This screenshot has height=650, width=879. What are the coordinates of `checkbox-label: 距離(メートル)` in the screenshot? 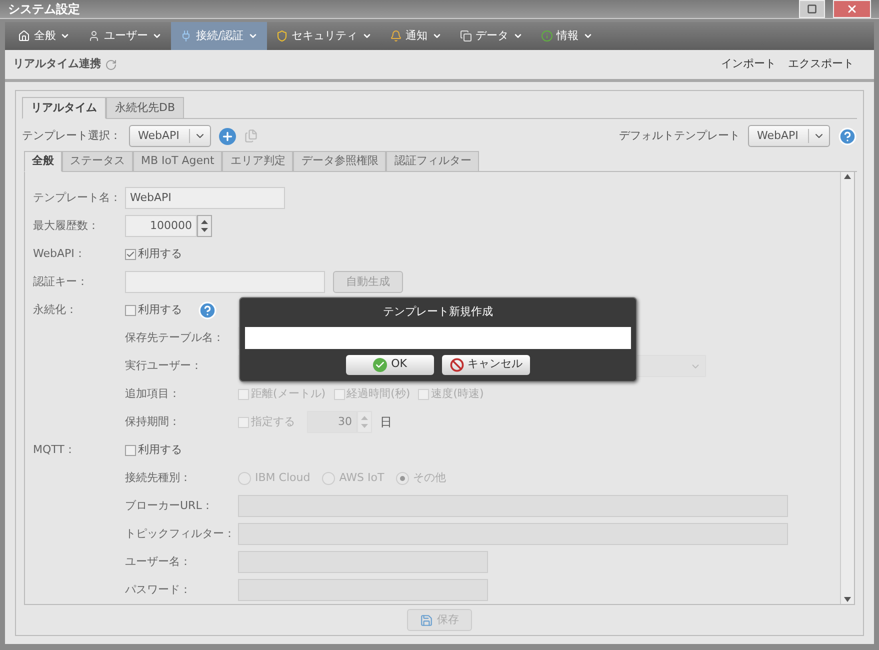 It's located at (288, 394).